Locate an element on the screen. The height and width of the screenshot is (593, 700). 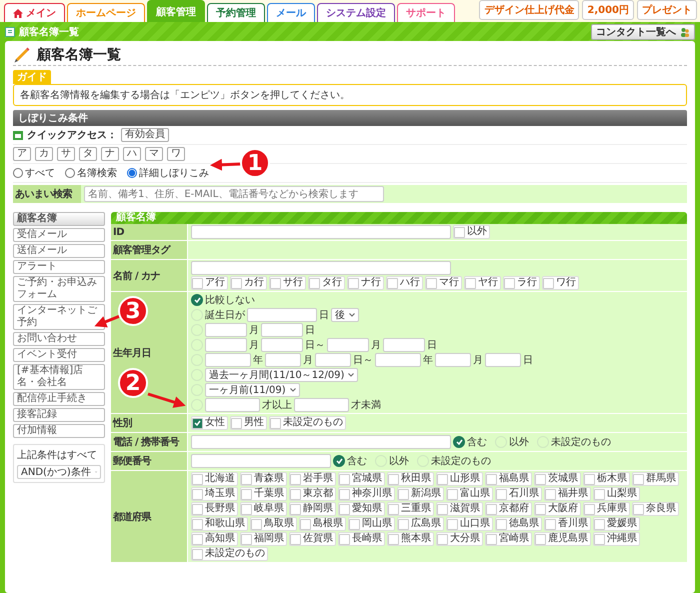
sidebar-item: 付加情報 is located at coordinates (59, 431).